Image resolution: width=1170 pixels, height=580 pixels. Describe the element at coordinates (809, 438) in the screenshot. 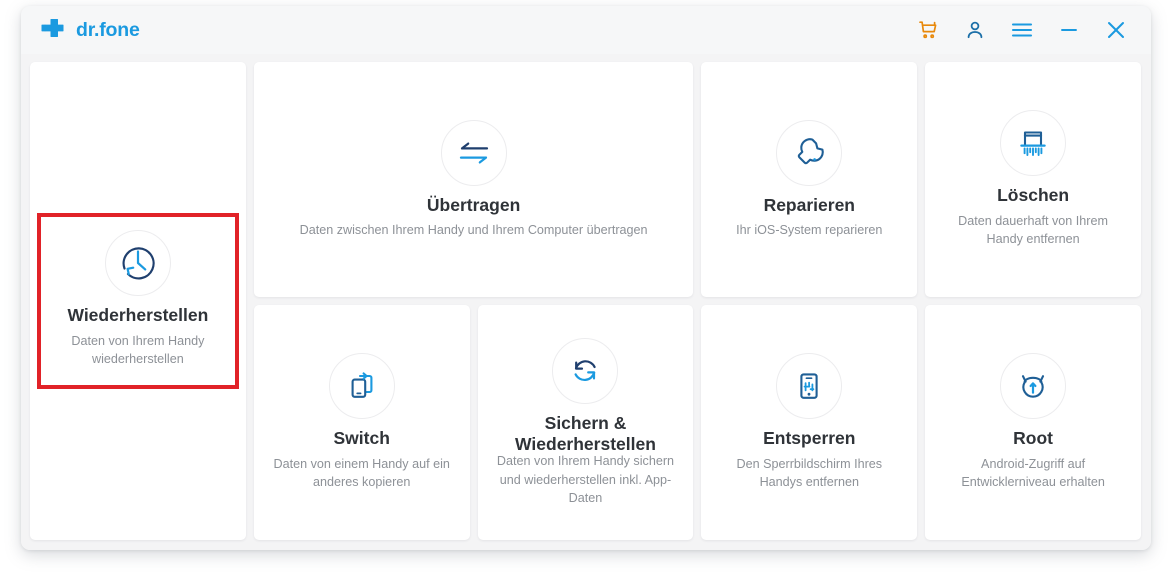

I see `card-title: Entsperren` at that location.